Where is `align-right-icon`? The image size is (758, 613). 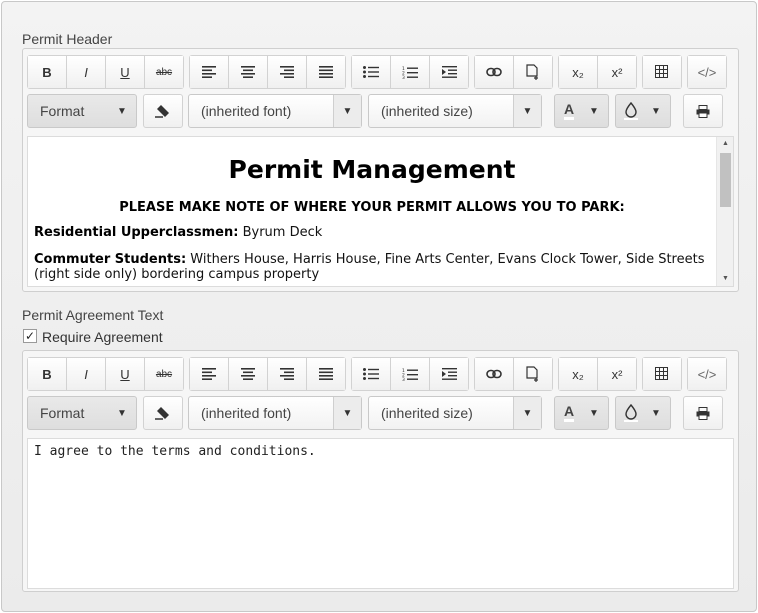
align-right-icon is located at coordinates (287, 72).